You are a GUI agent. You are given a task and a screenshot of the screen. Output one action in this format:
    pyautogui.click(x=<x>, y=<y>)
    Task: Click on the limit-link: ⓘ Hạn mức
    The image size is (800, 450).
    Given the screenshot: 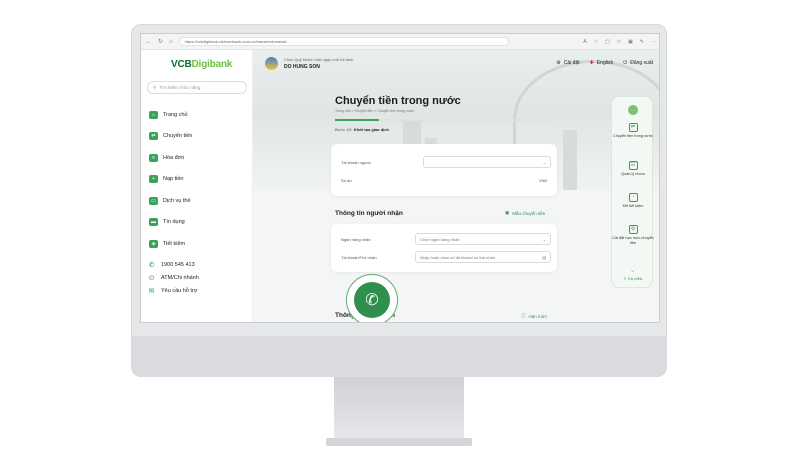 What is the action you would take?
    pyautogui.click(x=534, y=316)
    